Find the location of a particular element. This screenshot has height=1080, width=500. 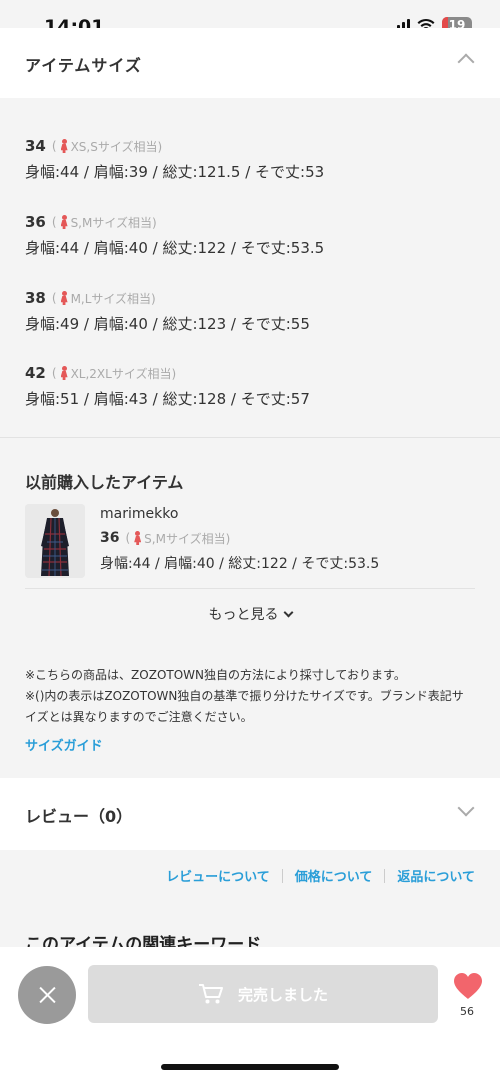

info-links: レビューについて 価格について 返品について is located at coordinates (320, 875).